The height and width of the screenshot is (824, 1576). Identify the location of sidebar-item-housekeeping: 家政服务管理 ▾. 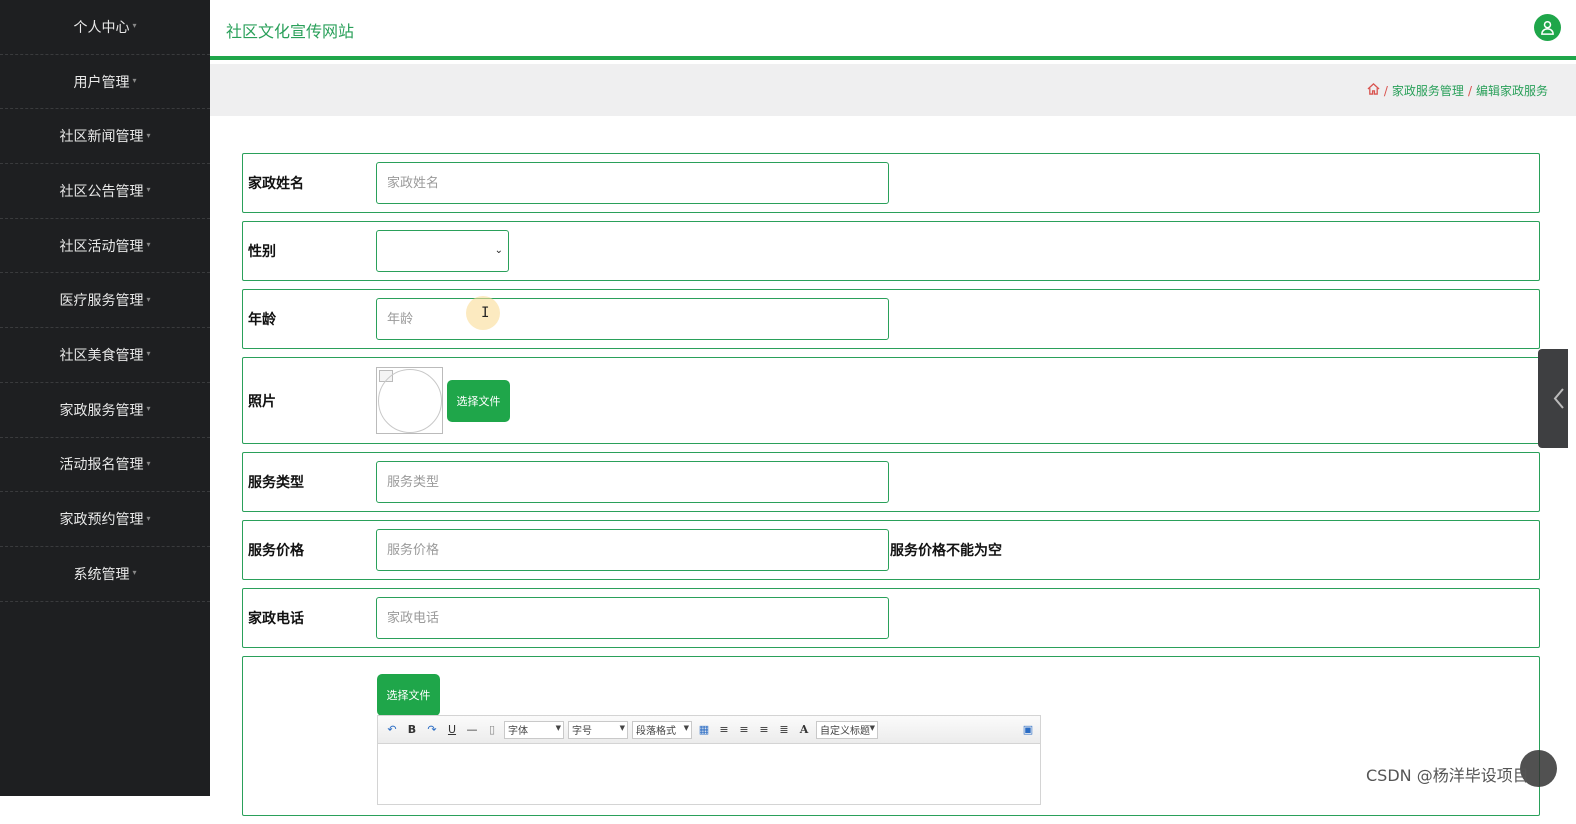
(105, 410).